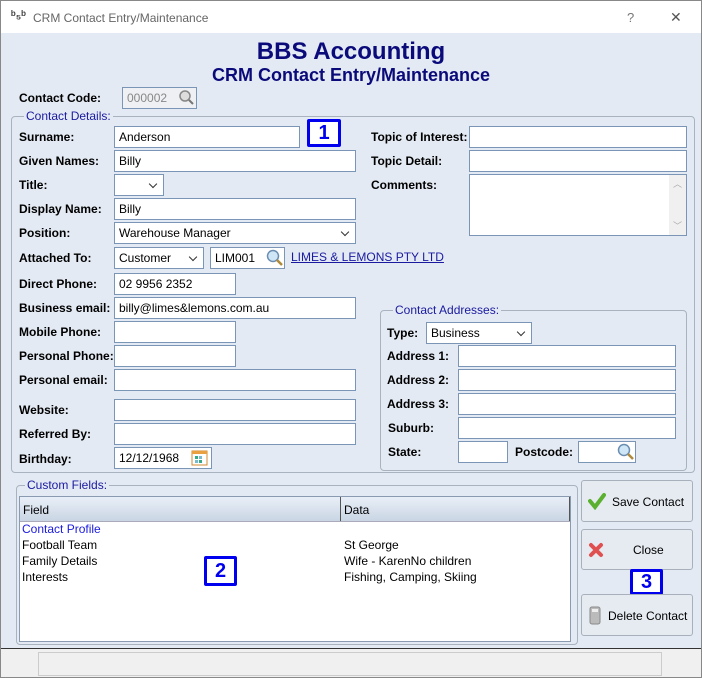  What do you see at coordinates (544, 452) in the screenshot?
I see `postcode-label: Postcode:` at bounding box center [544, 452].